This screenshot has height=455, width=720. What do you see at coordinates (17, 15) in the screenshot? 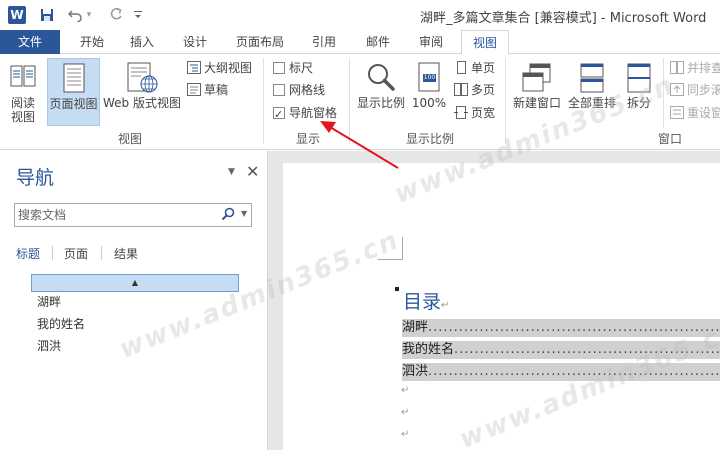
I see `word-logo-icon: W` at bounding box center [17, 15].